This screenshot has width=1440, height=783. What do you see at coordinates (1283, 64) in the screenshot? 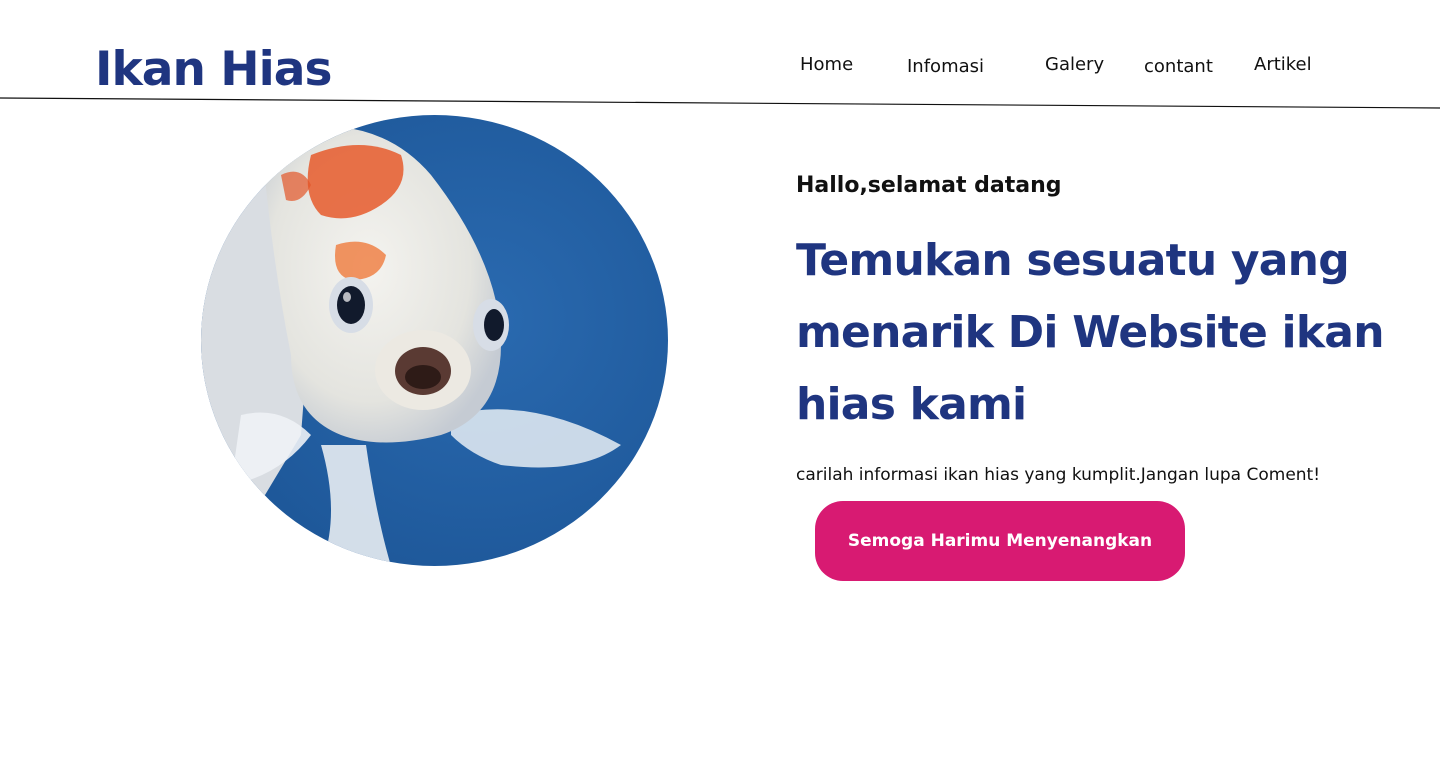
I see `nav-item-artikel: Artikel` at bounding box center [1283, 64].